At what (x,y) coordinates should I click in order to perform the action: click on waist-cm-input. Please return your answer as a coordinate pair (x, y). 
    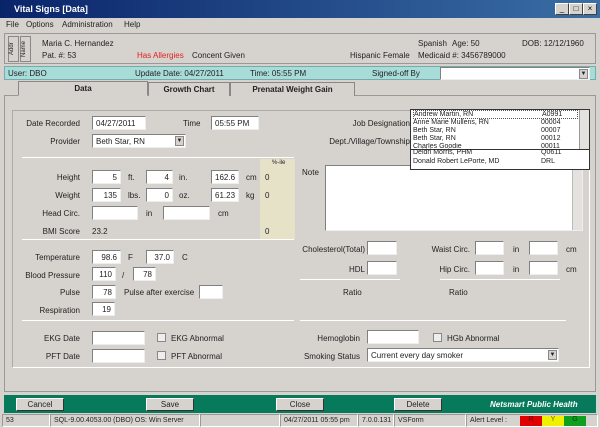
    Looking at the image, I should click on (543, 248).